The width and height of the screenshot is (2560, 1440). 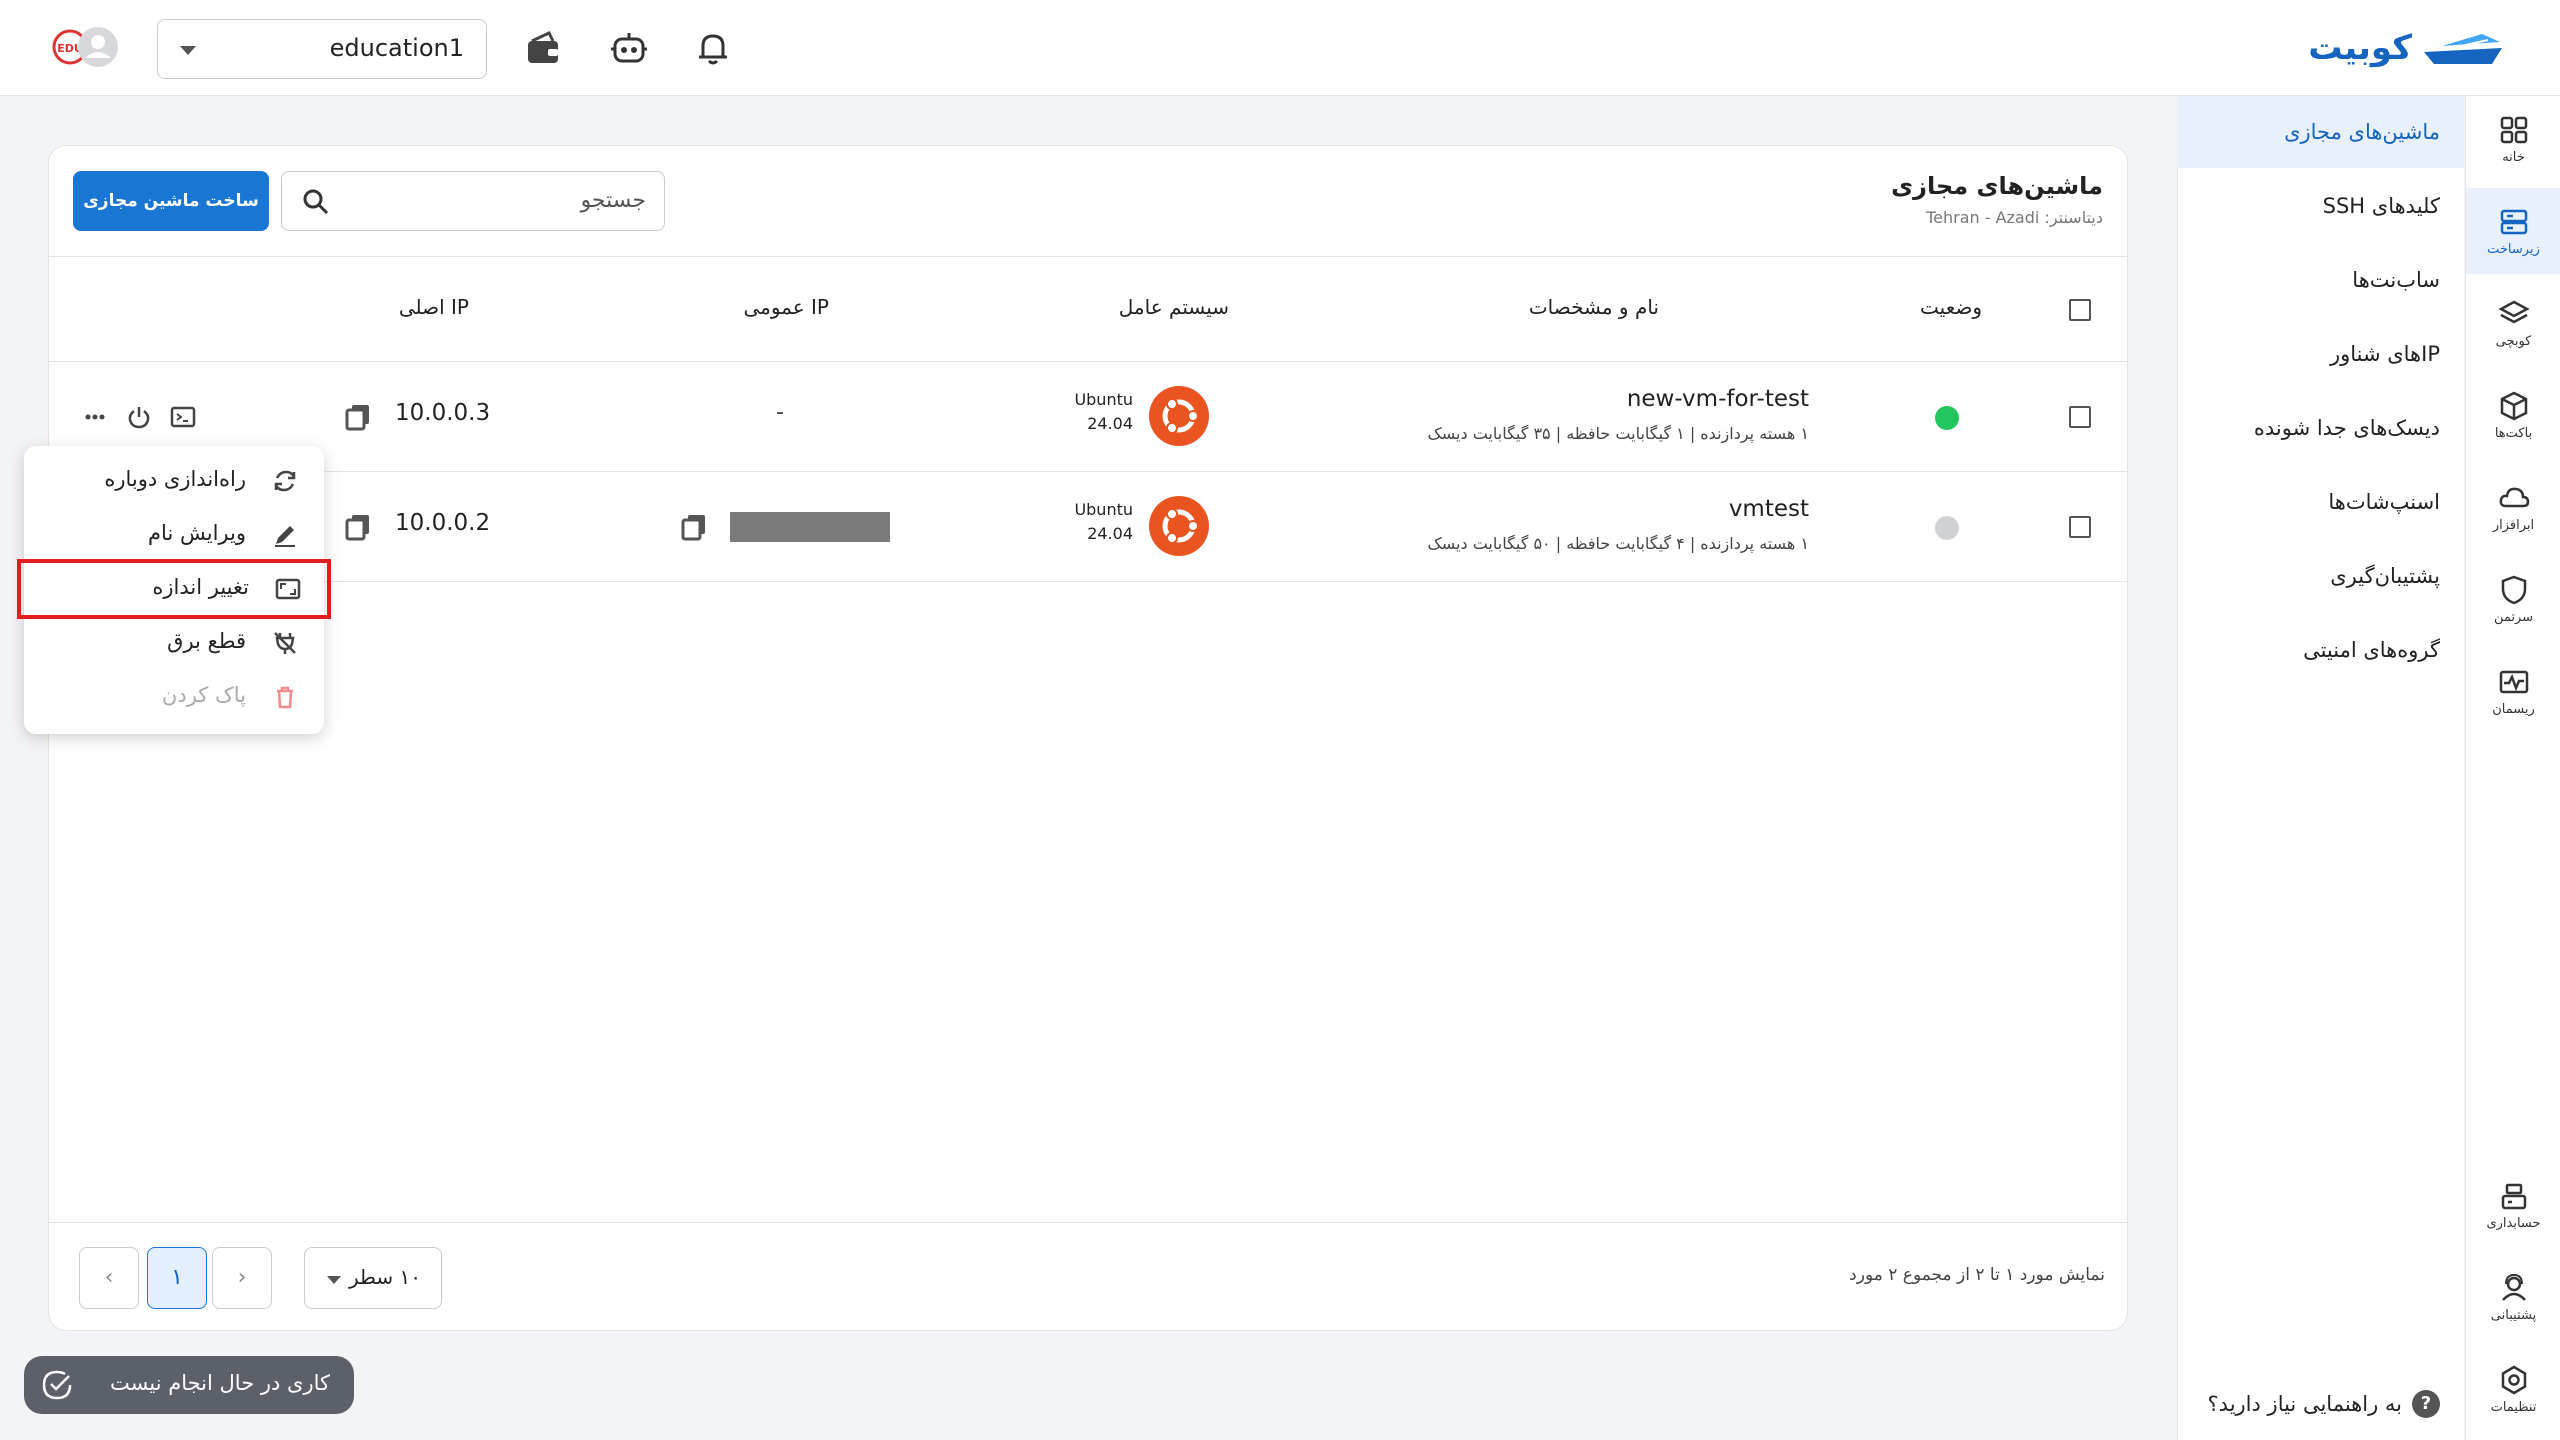 I want to click on rail-item-risman: ریسمان, so click(x=2513, y=691).